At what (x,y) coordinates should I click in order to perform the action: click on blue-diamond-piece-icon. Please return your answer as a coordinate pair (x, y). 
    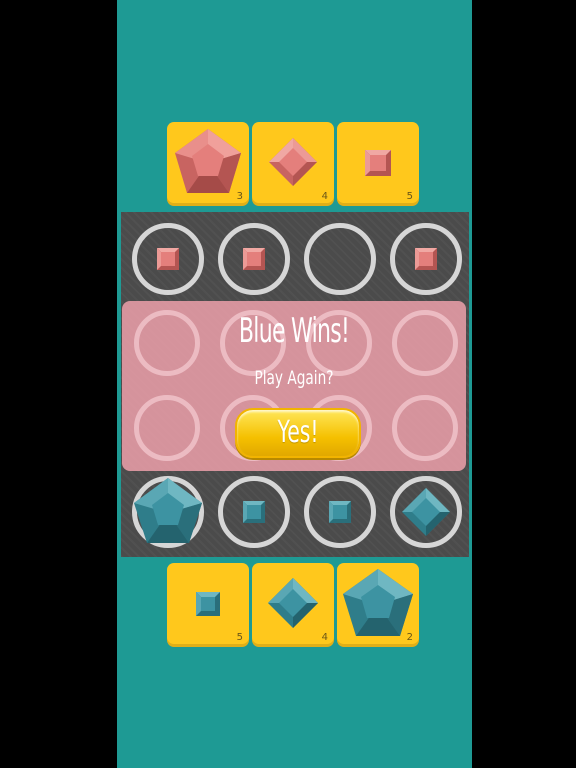
    Looking at the image, I should click on (426, 512).